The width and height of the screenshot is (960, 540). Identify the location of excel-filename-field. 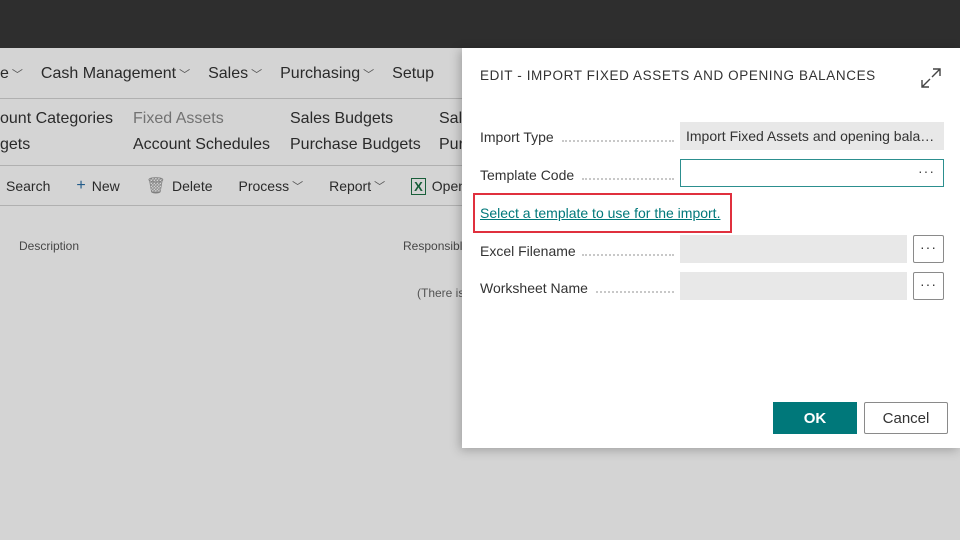
(793, 249).